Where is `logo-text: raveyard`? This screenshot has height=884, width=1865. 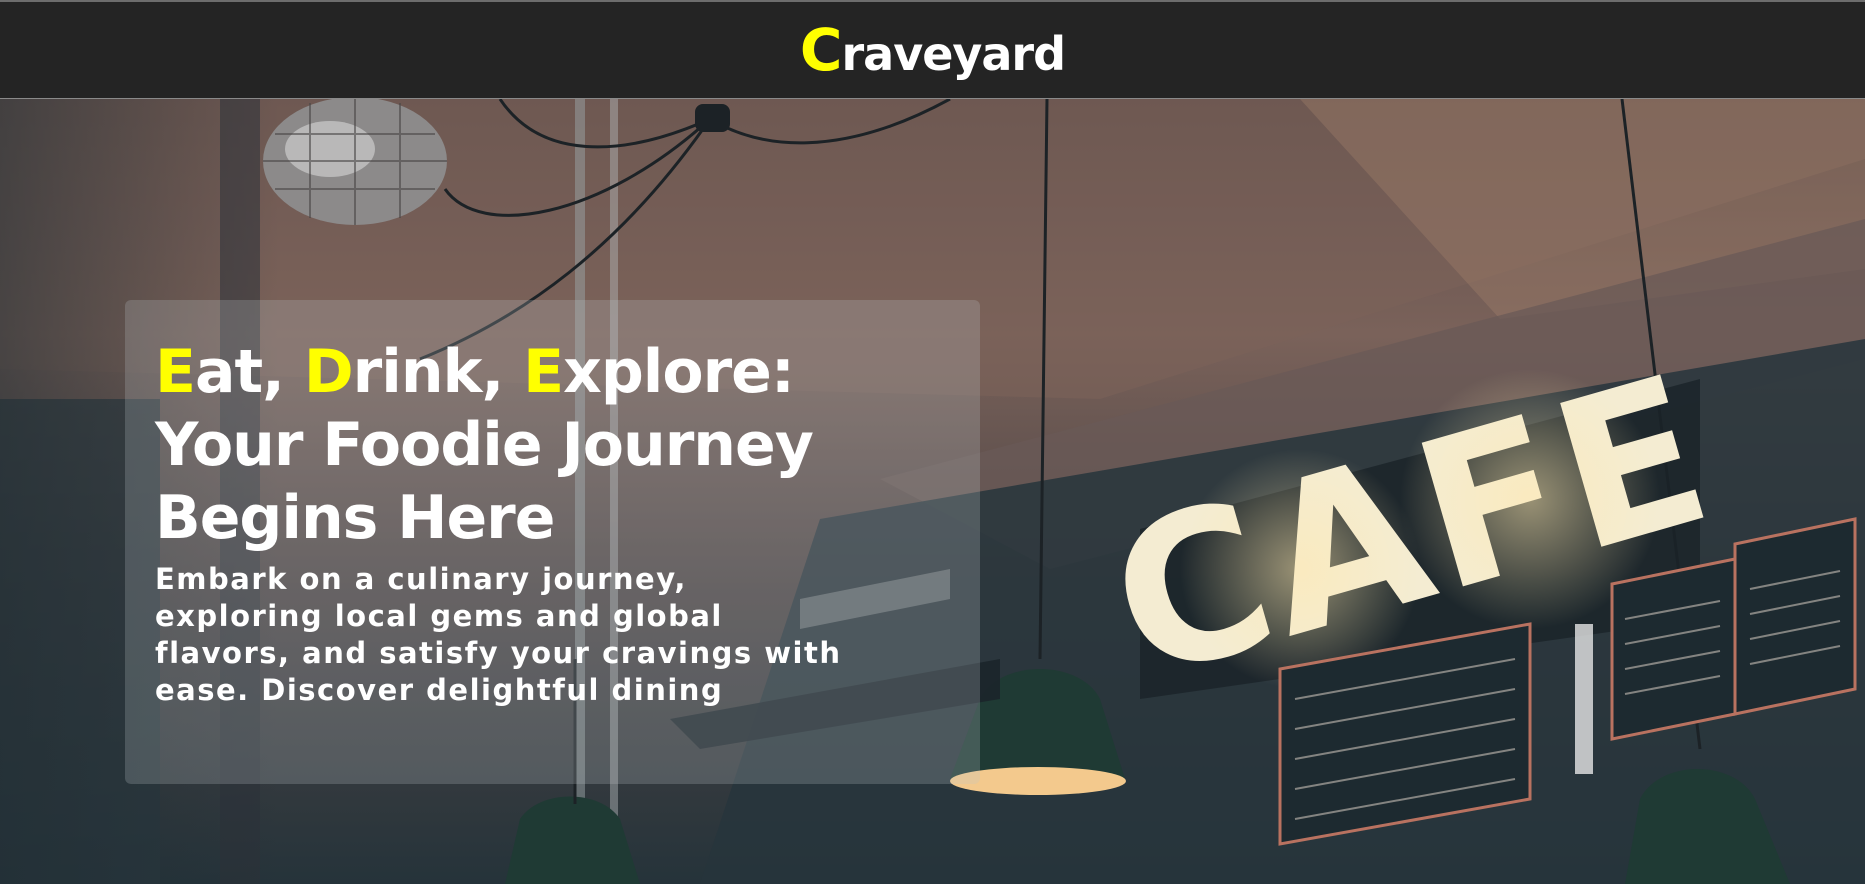
logo-text: raveyard is located at coordinates (954, 54).